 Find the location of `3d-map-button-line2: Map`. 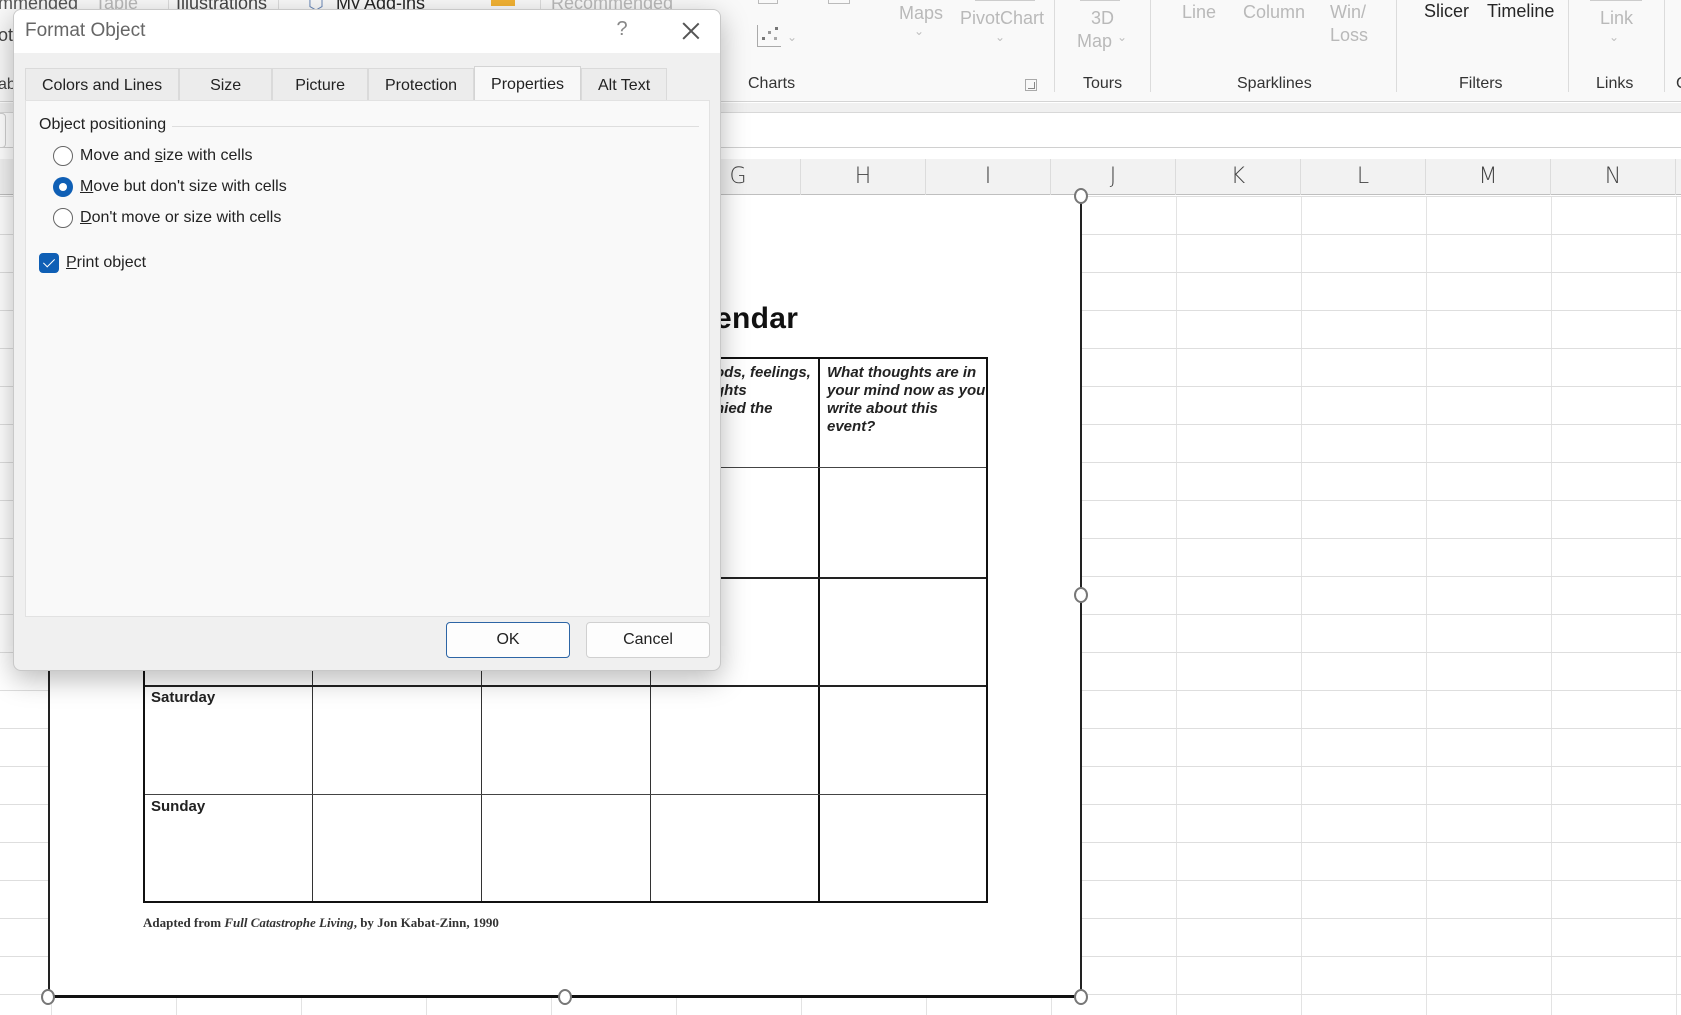

3d-map-button-line2: Map is located at coordinates (1094, 41).